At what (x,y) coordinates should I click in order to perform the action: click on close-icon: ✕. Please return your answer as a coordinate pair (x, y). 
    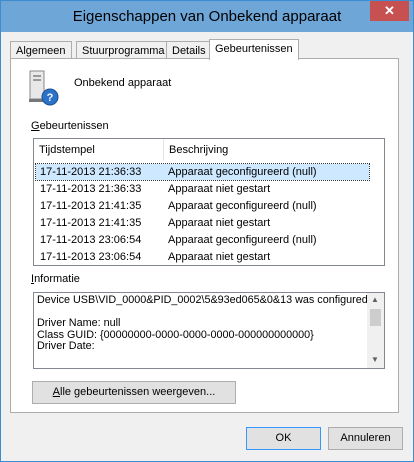
    Looking at the image, I should click on (389, 10).